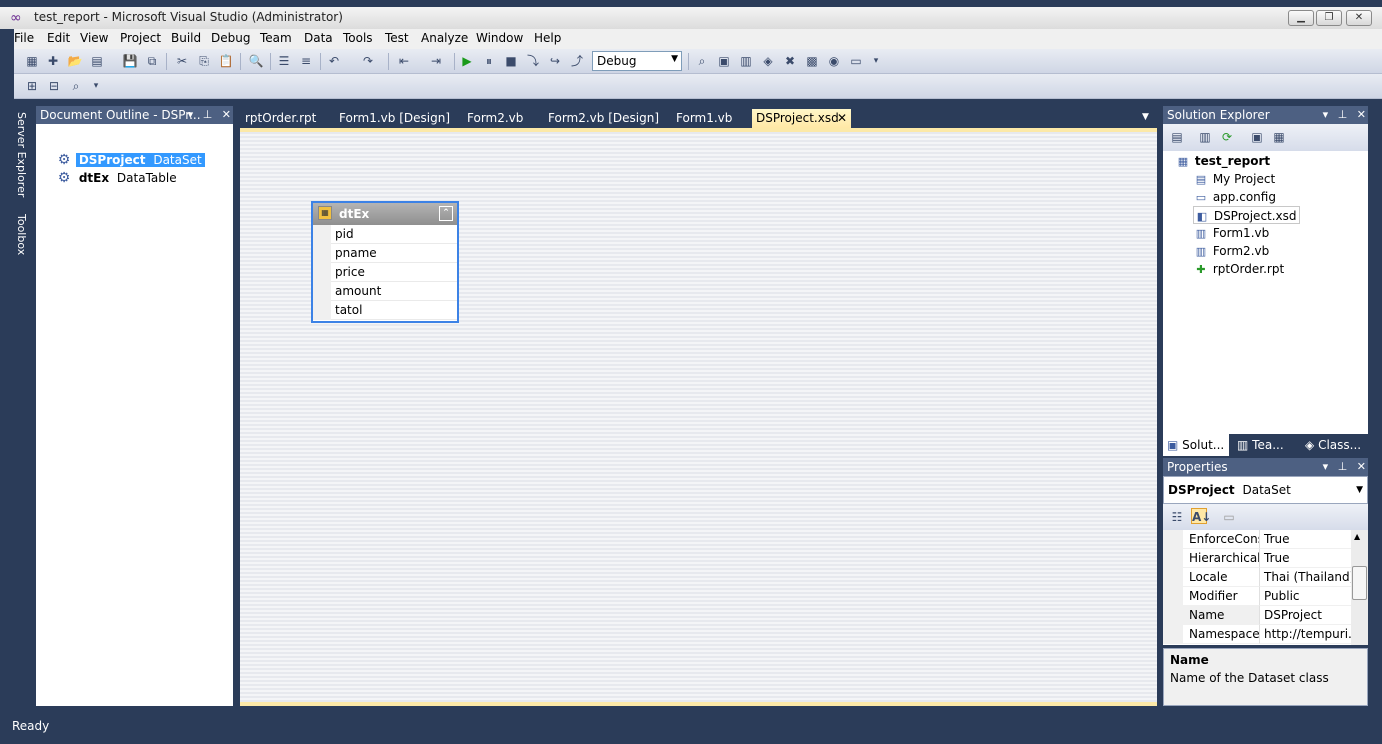  What do you see at coordinates (1257, 137) in the screenshot?
I see `view-code-icon: ▣` at bounding box center [1257, 137].